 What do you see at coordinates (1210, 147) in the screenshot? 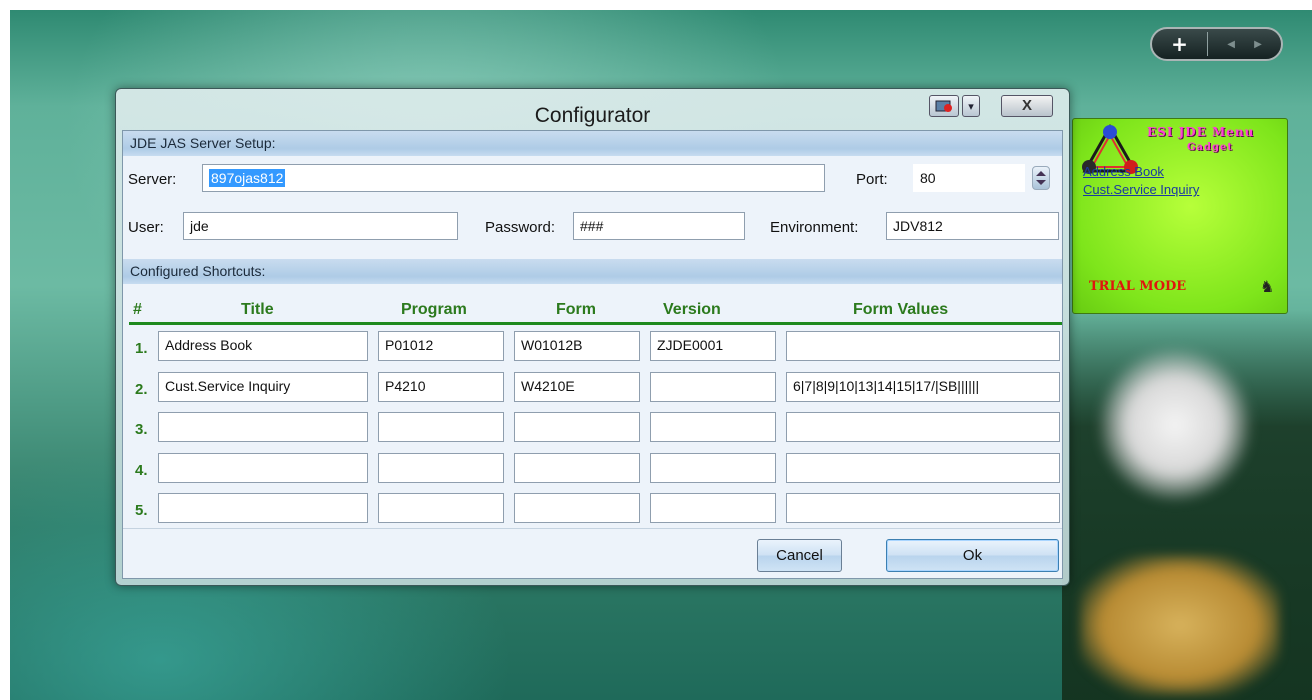
I see `gadget-subtitle: Gadget` at bounding box center [1210, 147].